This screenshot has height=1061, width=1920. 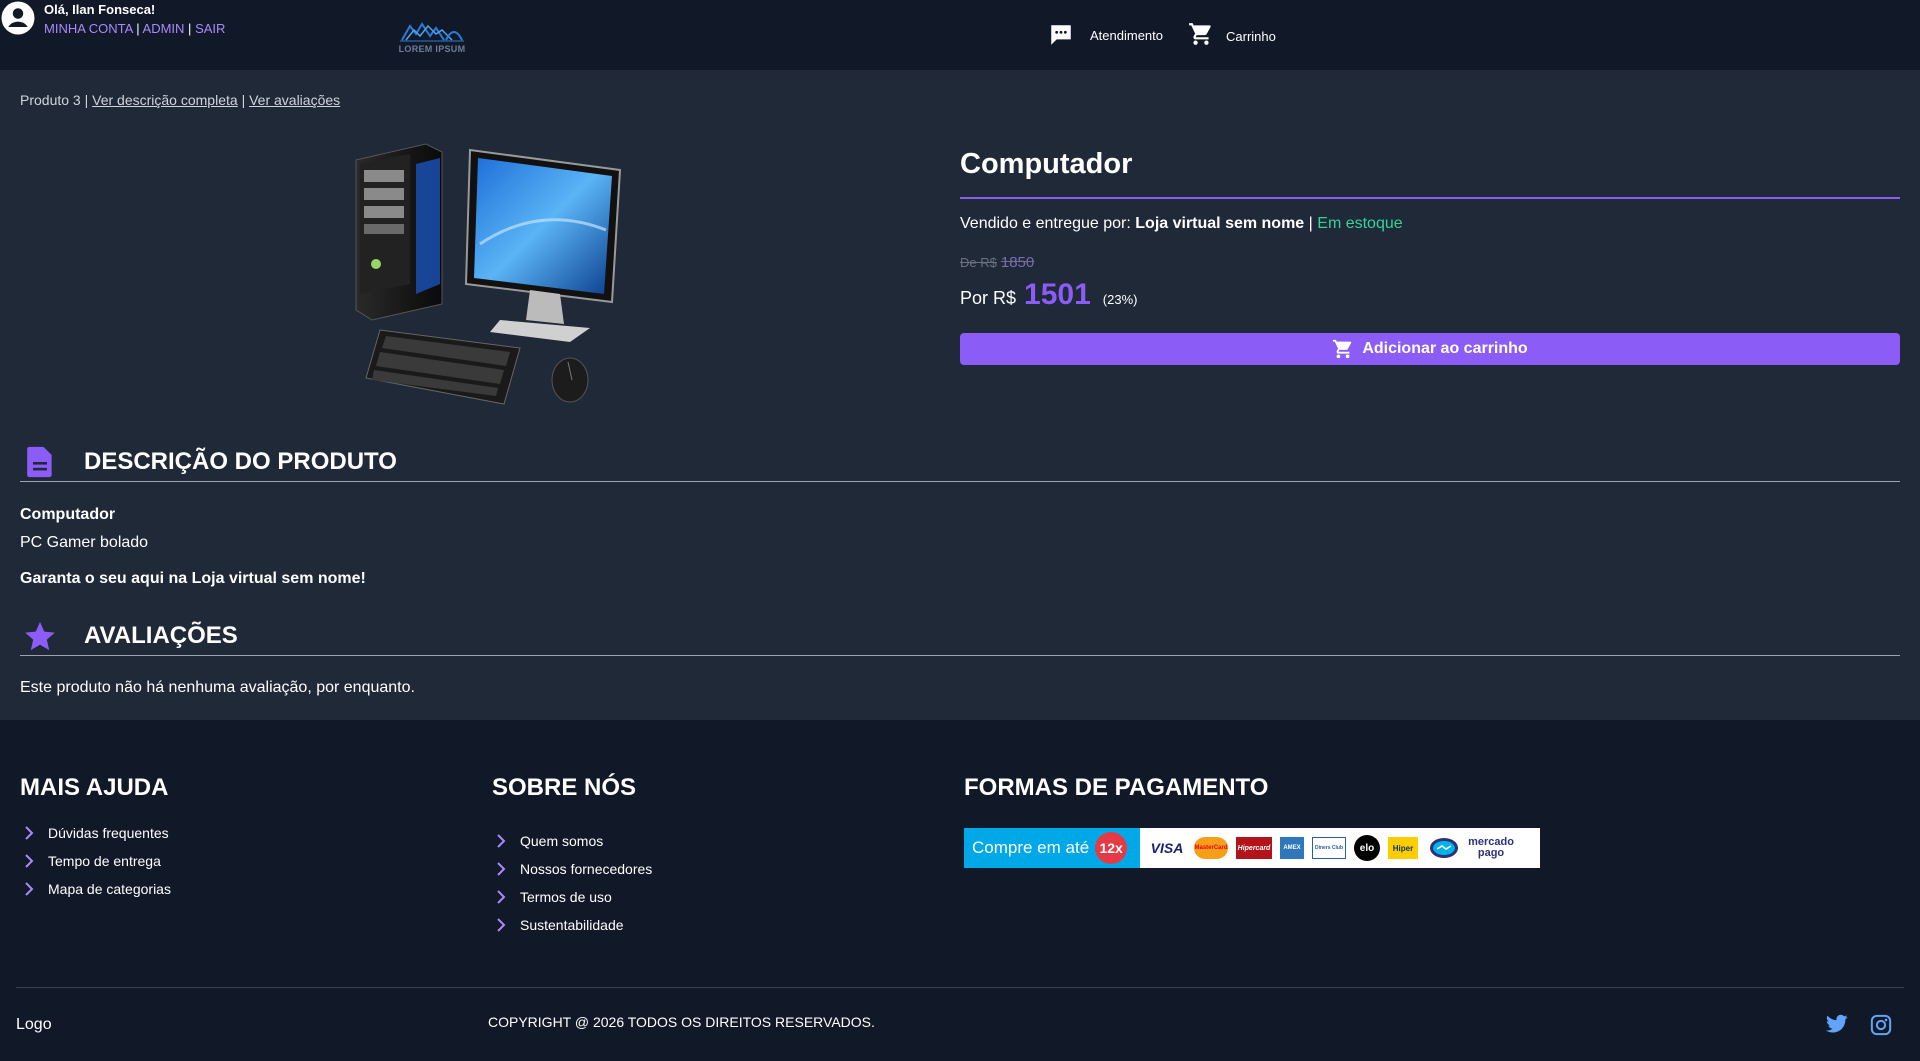 What do you see at coordinates (988, 298) in the screenshot?
I see `new-price-prefix: Por R$` at bounding box center [988, 298].